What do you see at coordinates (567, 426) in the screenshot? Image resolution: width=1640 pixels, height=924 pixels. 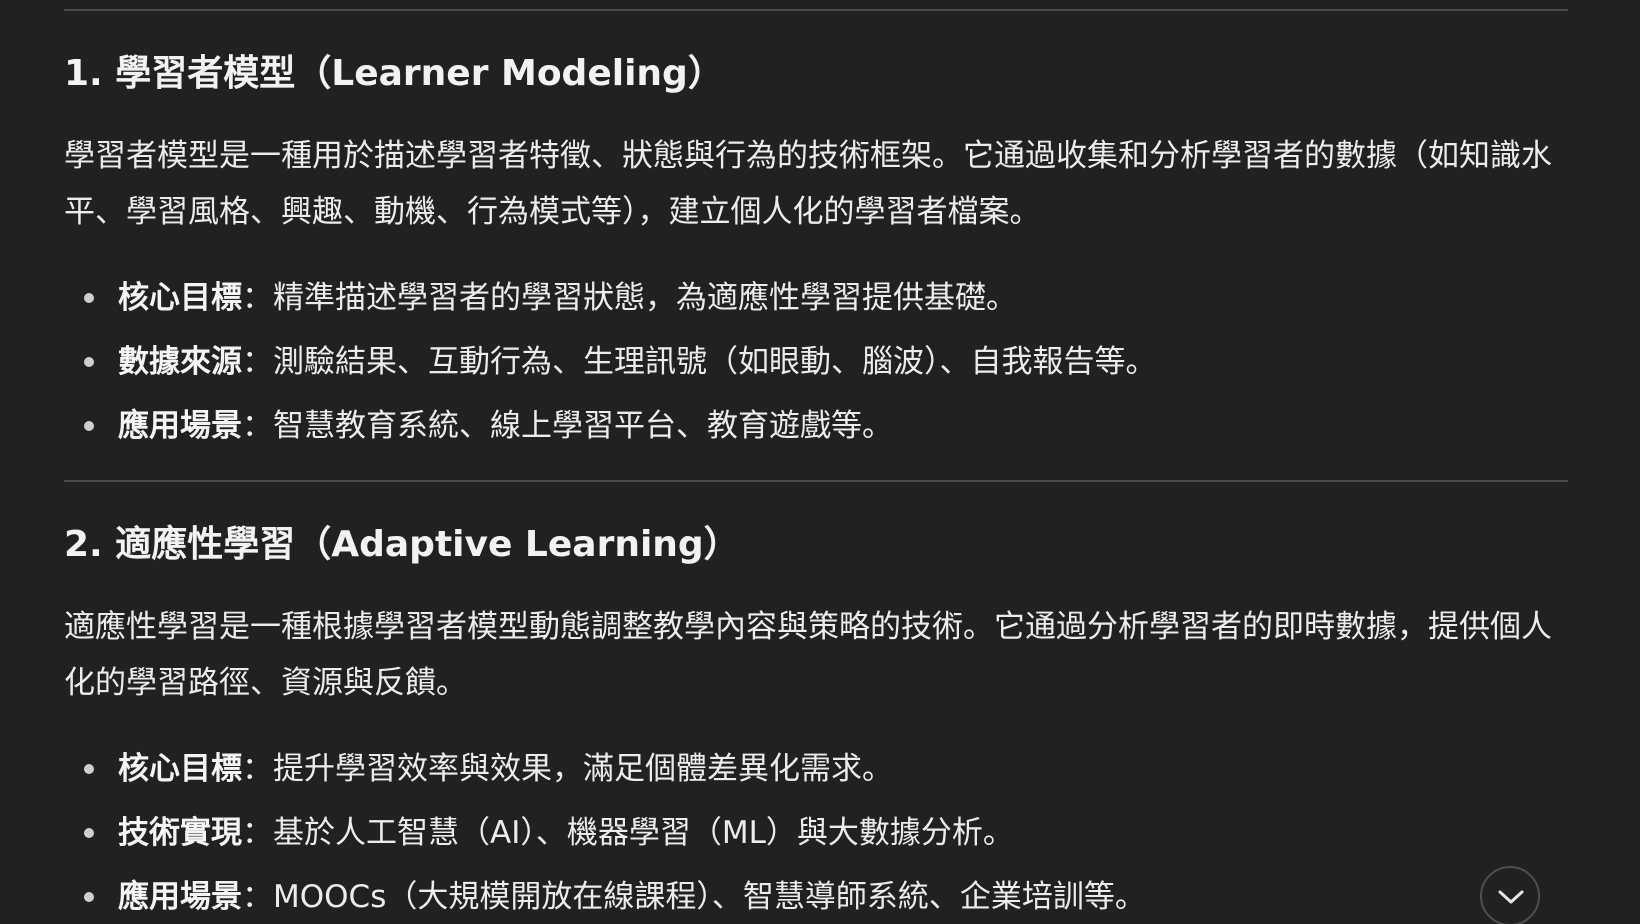 I see `bullet-text: ：智慧教育系統、線上學習平台、教育遊戲等。` at bounding box center [567, 426].